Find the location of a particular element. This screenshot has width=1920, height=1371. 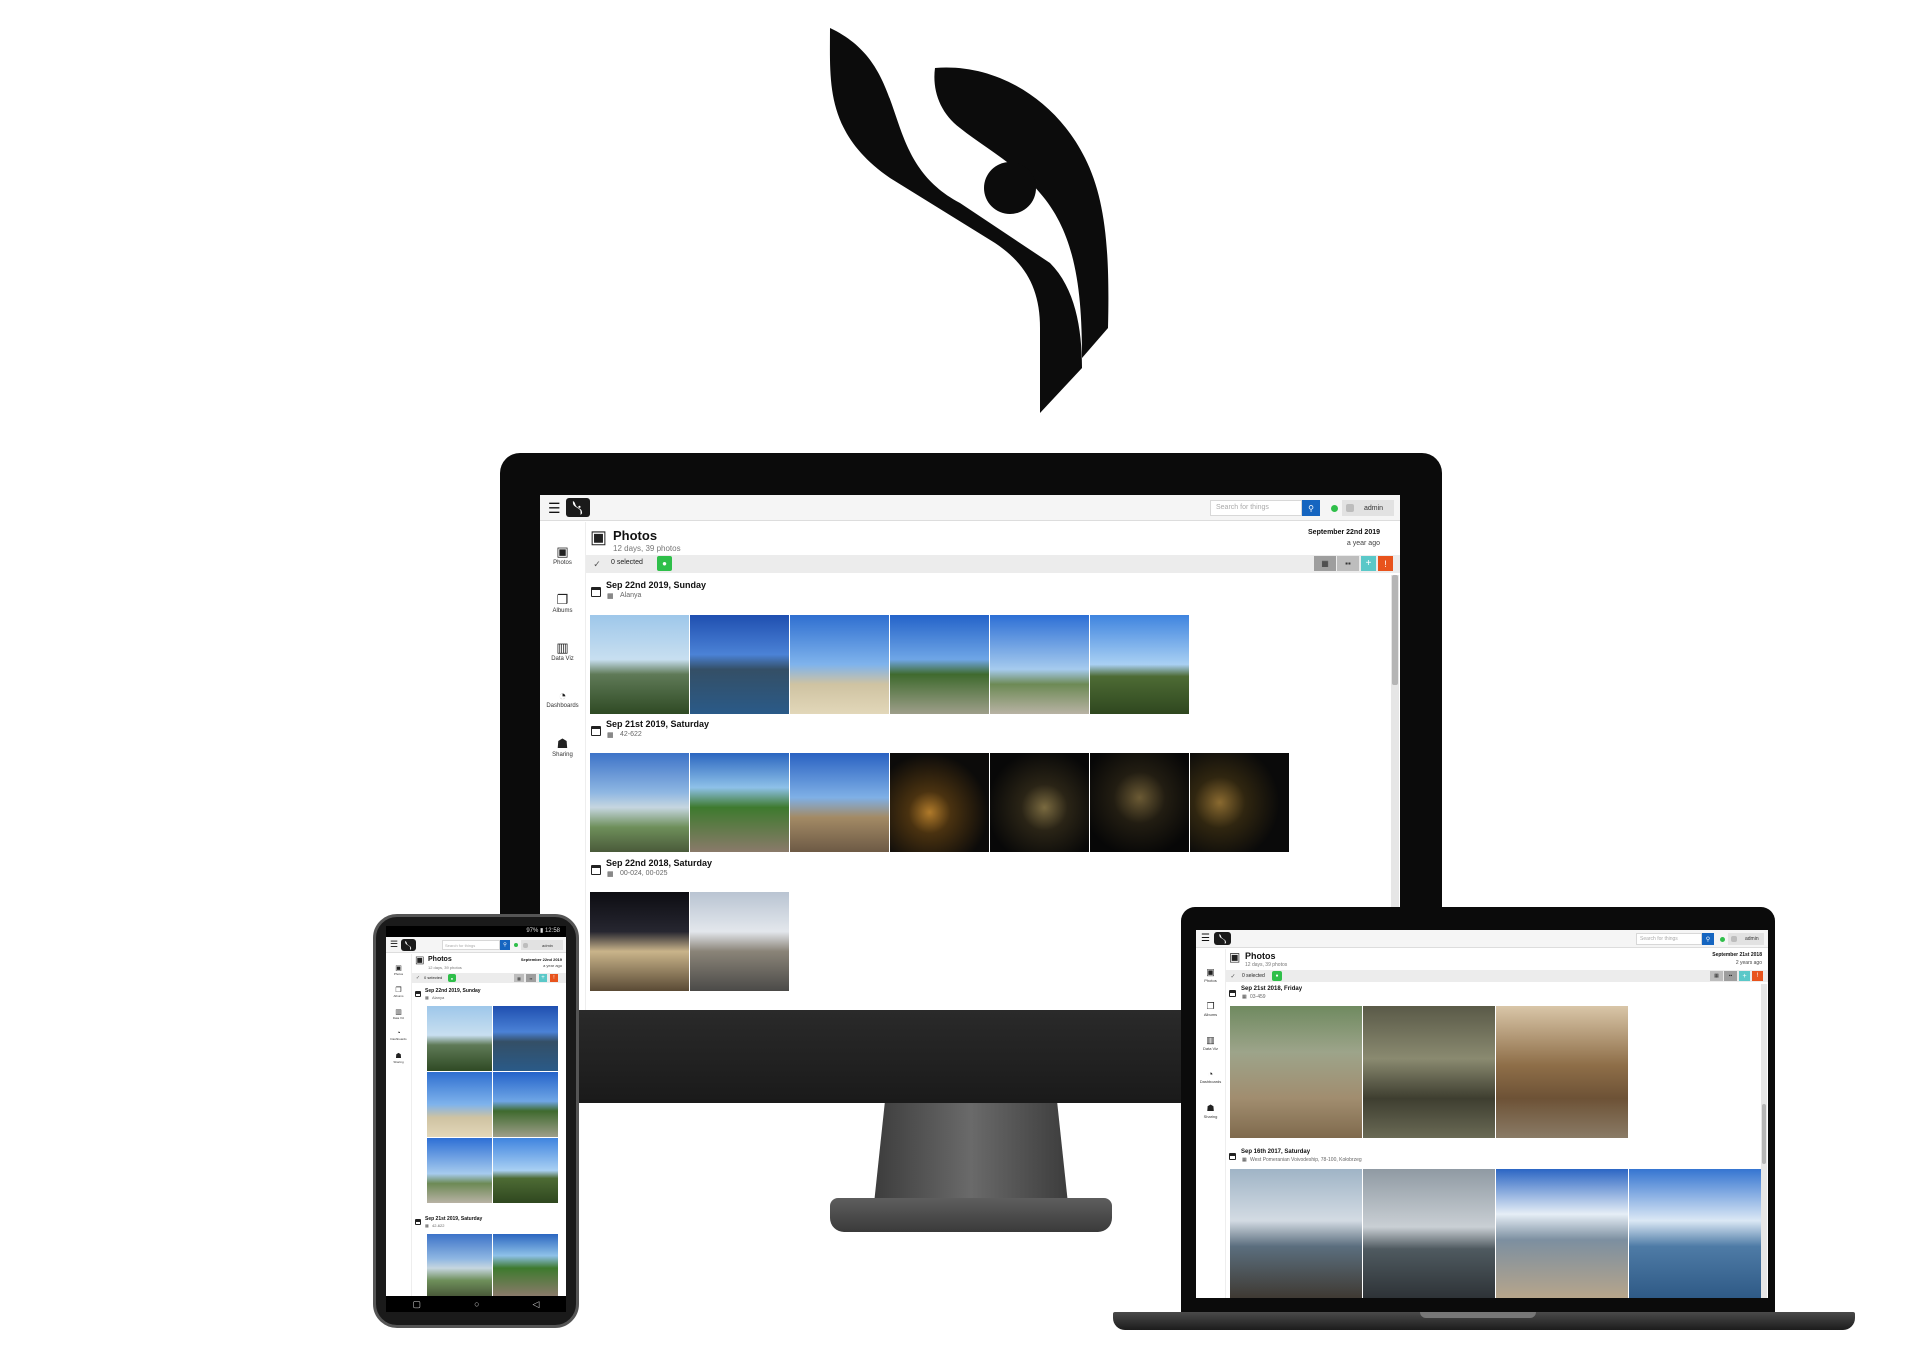

back-icon: ◁ is located at coordinates (536, 1304).